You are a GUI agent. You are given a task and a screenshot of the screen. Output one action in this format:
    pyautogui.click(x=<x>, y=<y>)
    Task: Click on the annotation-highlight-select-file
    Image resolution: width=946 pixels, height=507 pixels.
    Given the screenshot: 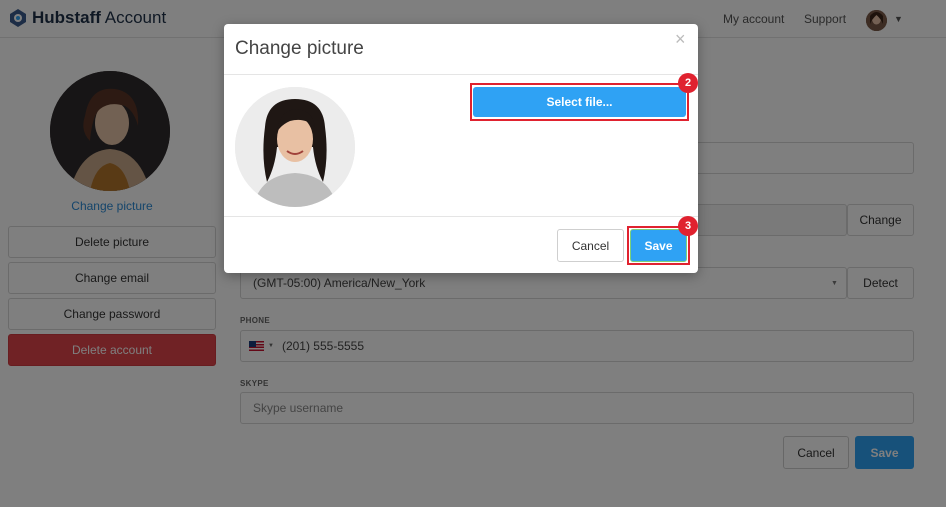 What is the action you would take?
    pyautogui.click(x=579, y=102)
    